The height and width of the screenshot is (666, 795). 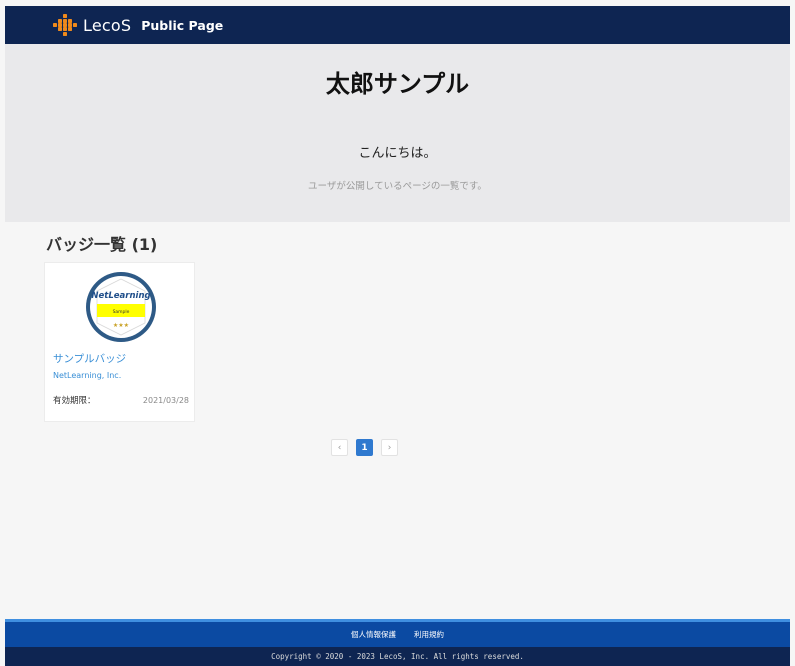 I want to click on page-description: ユーザが公開しているページの一覧です。, so click(x=397, y=186).